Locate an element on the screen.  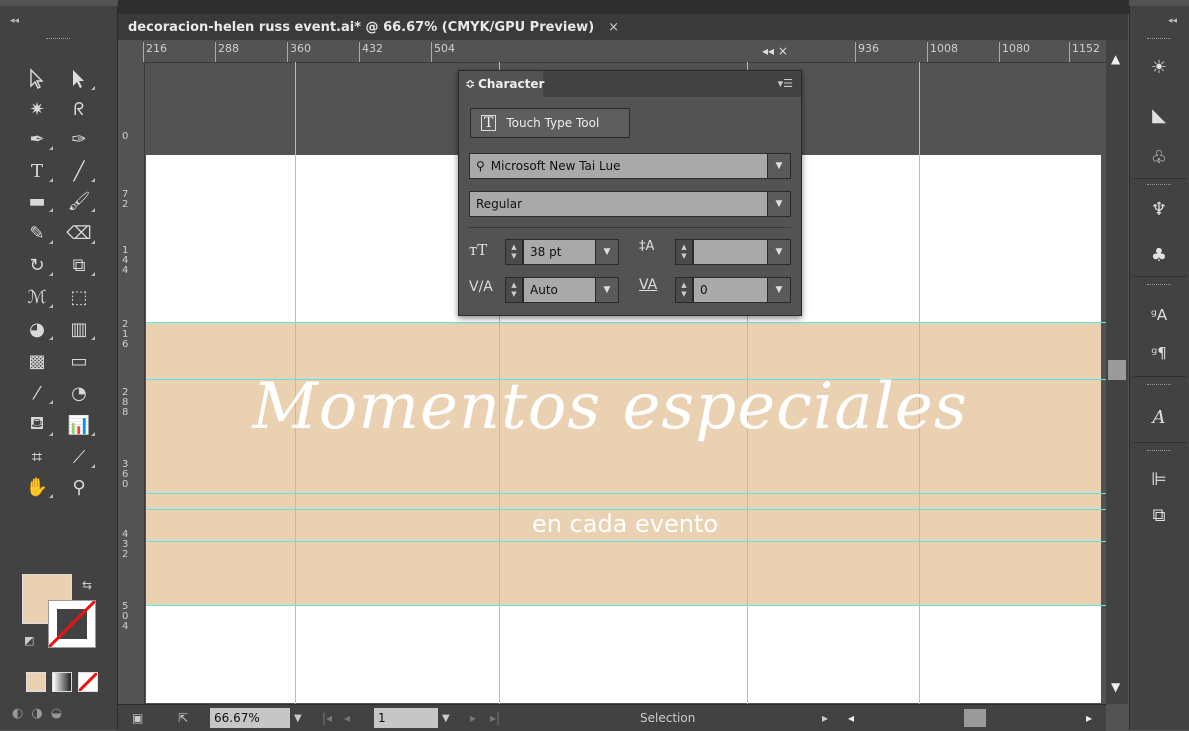
collapse-toolbar-button: ◂◂ is located at coordinates (14, 21).